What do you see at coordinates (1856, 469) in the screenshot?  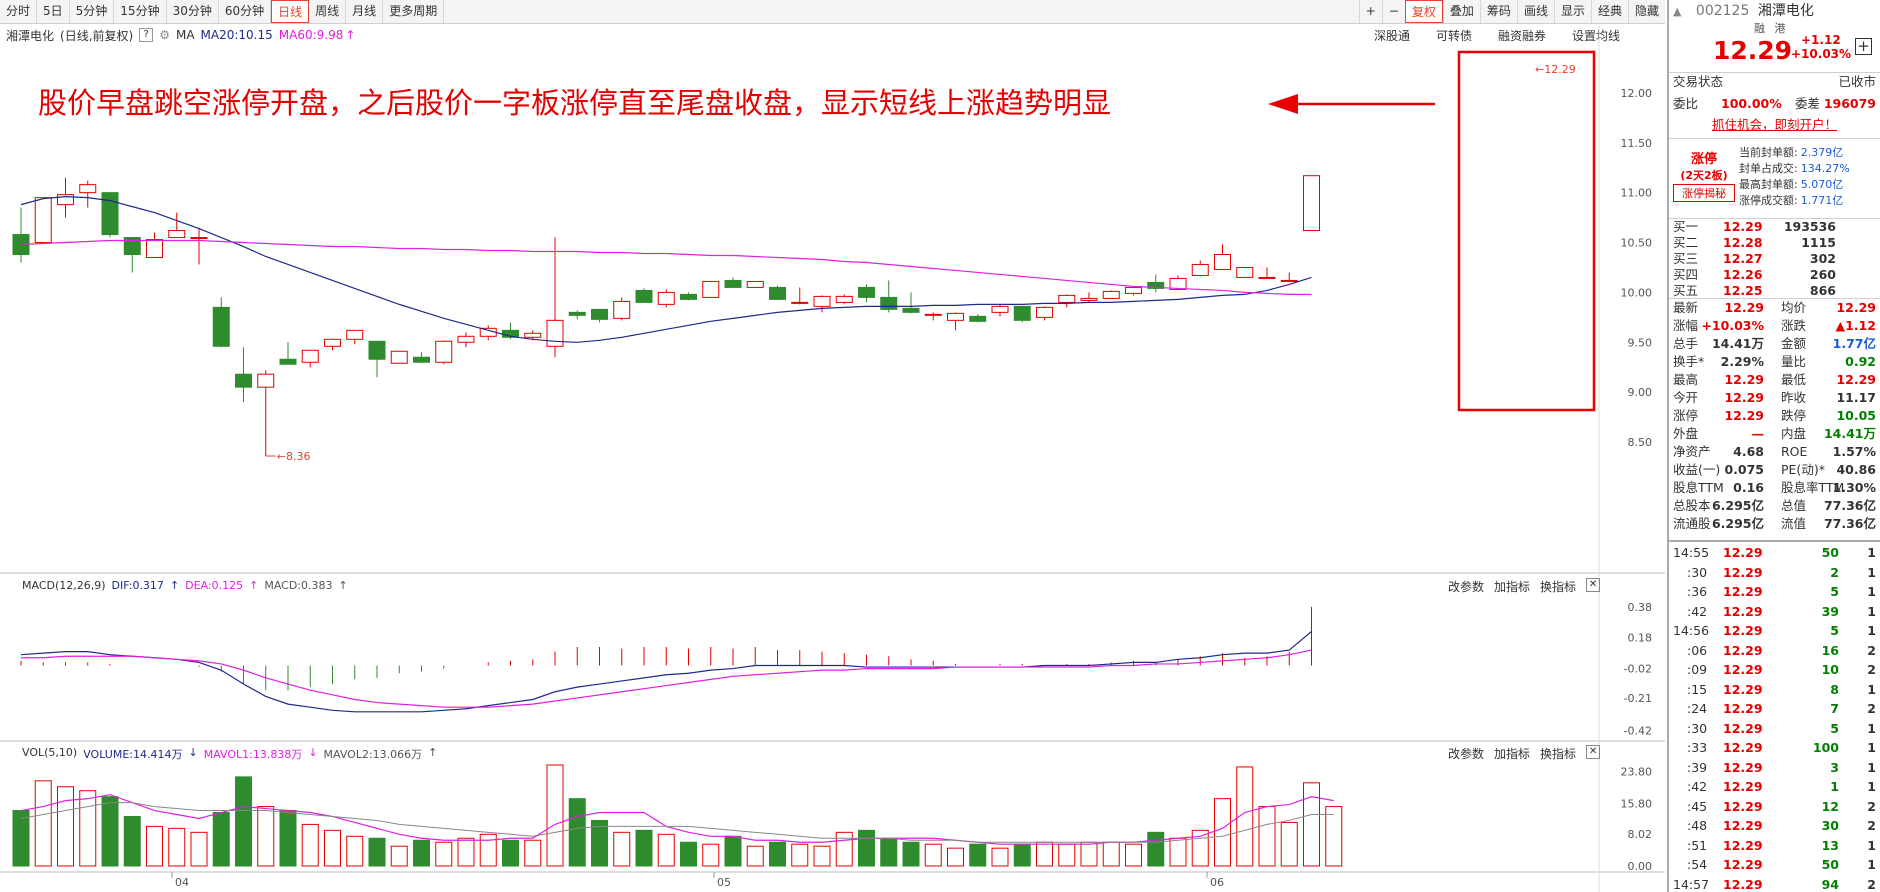 I see `stat-value: 40.86` at bounding box center [1856, 469].